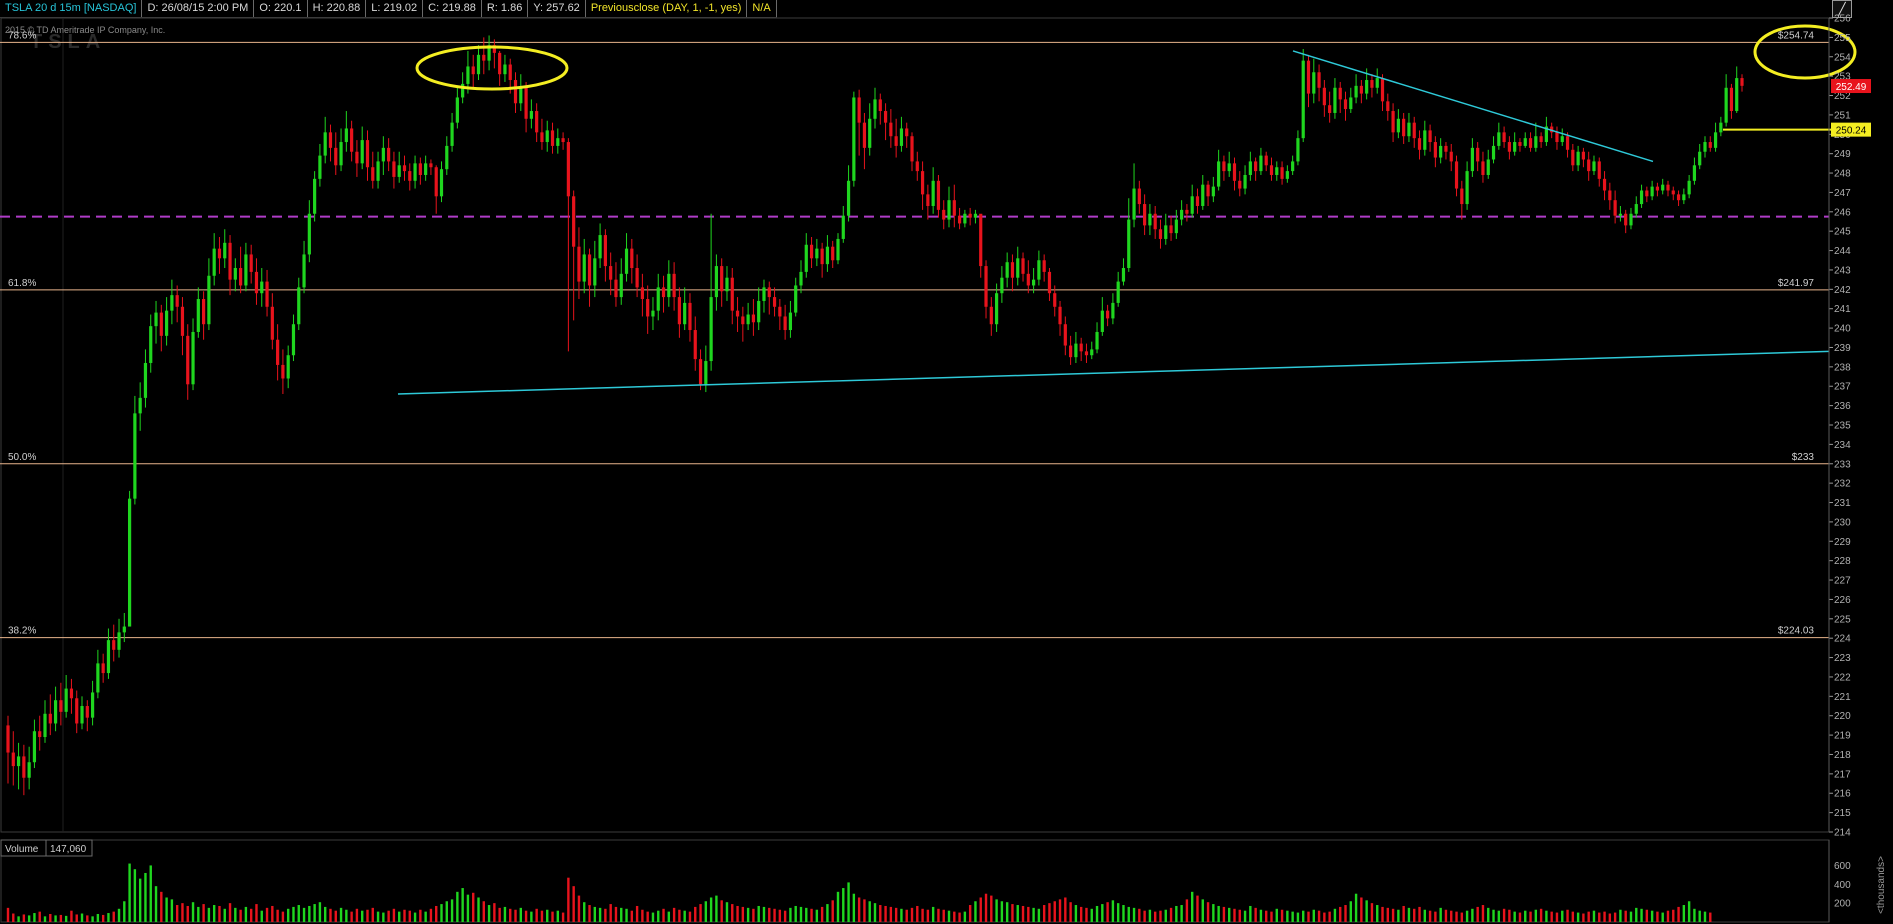 The height and width of the screenshot is (924, 1893). I want to click on fib-percent-label: 61.8%, so click(22, 283).